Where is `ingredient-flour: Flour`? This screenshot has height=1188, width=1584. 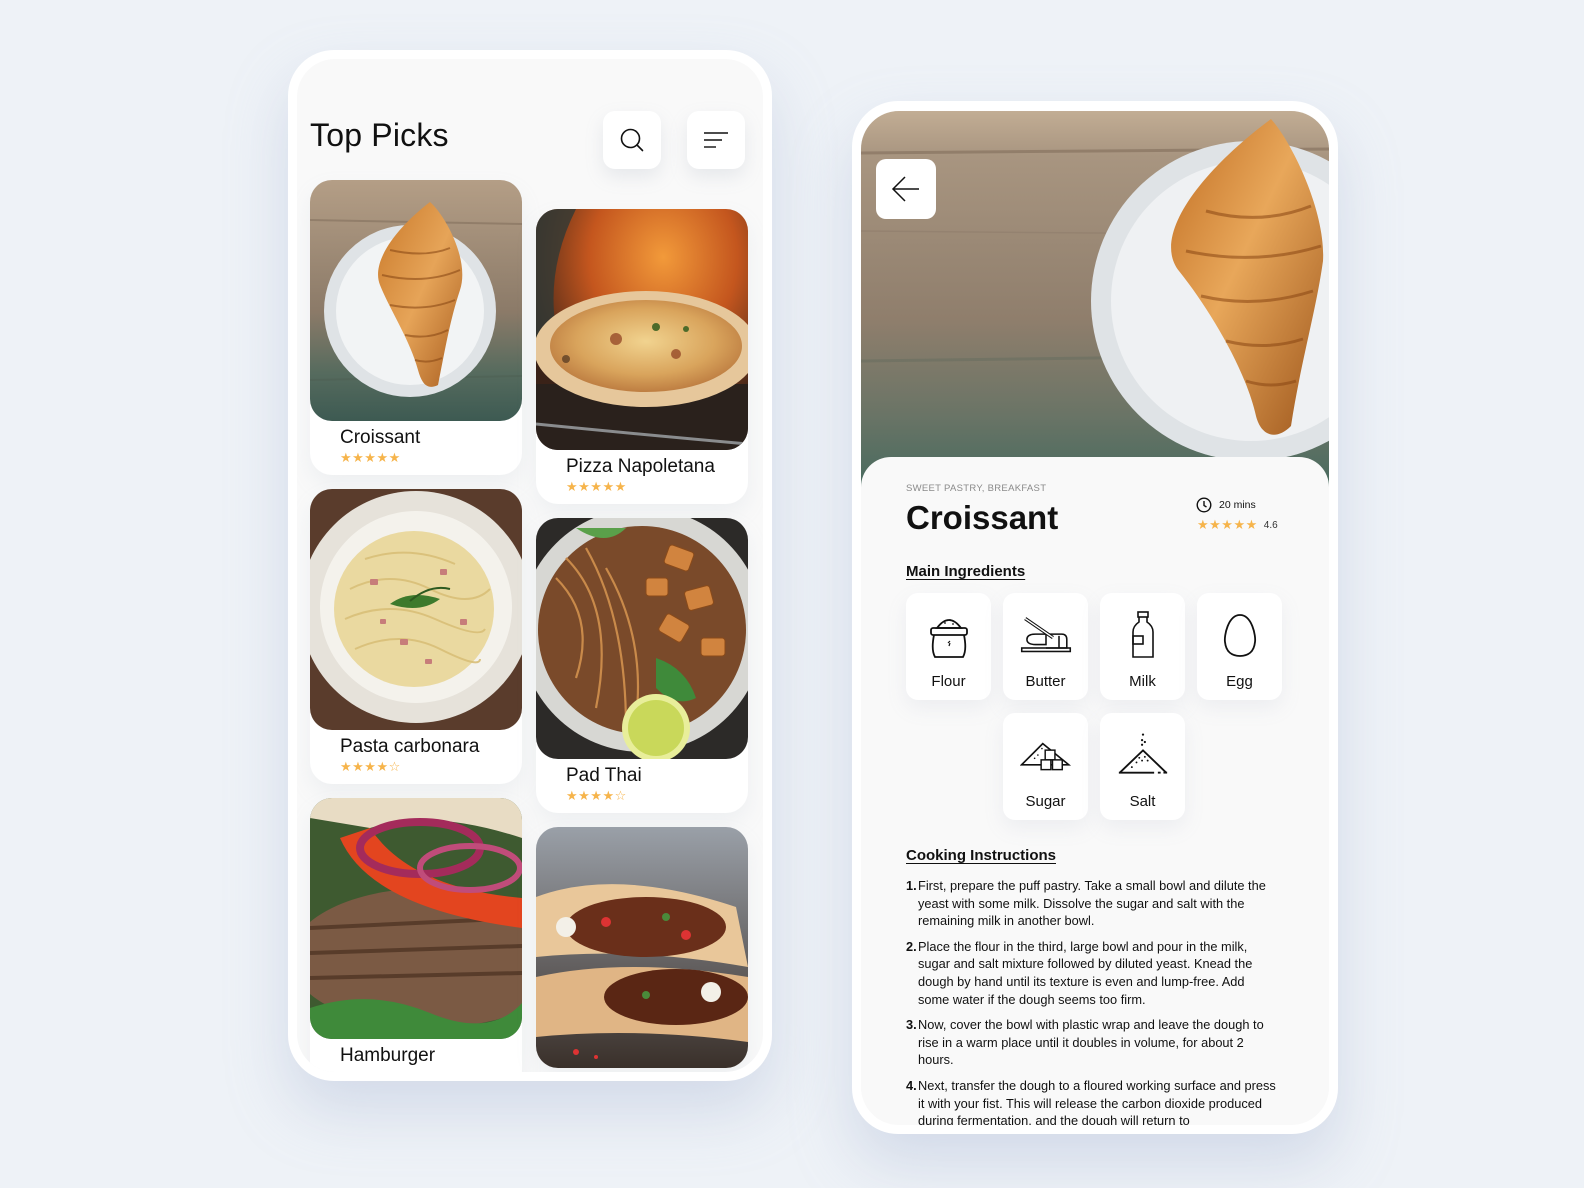 ingredient-flour: Flour is located at coordinates (948, 646).